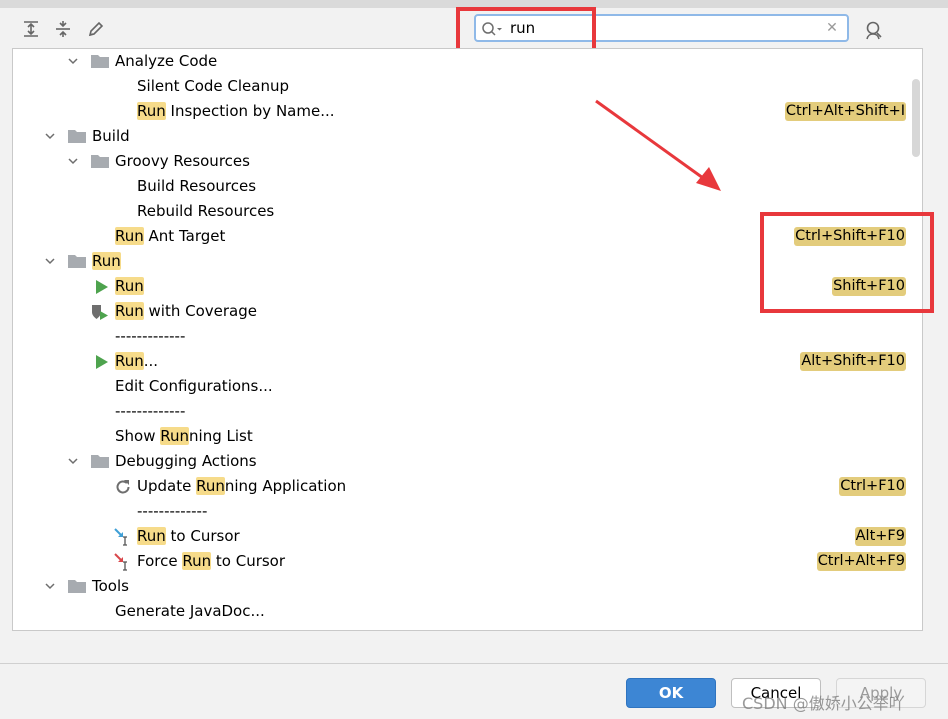 This screenshot has height=719, width=948. Describe the element at coordinates (845, 111) in the screenshot. I see `shortcut-badge: Ctrl+Alt+Shift+I` at that location.